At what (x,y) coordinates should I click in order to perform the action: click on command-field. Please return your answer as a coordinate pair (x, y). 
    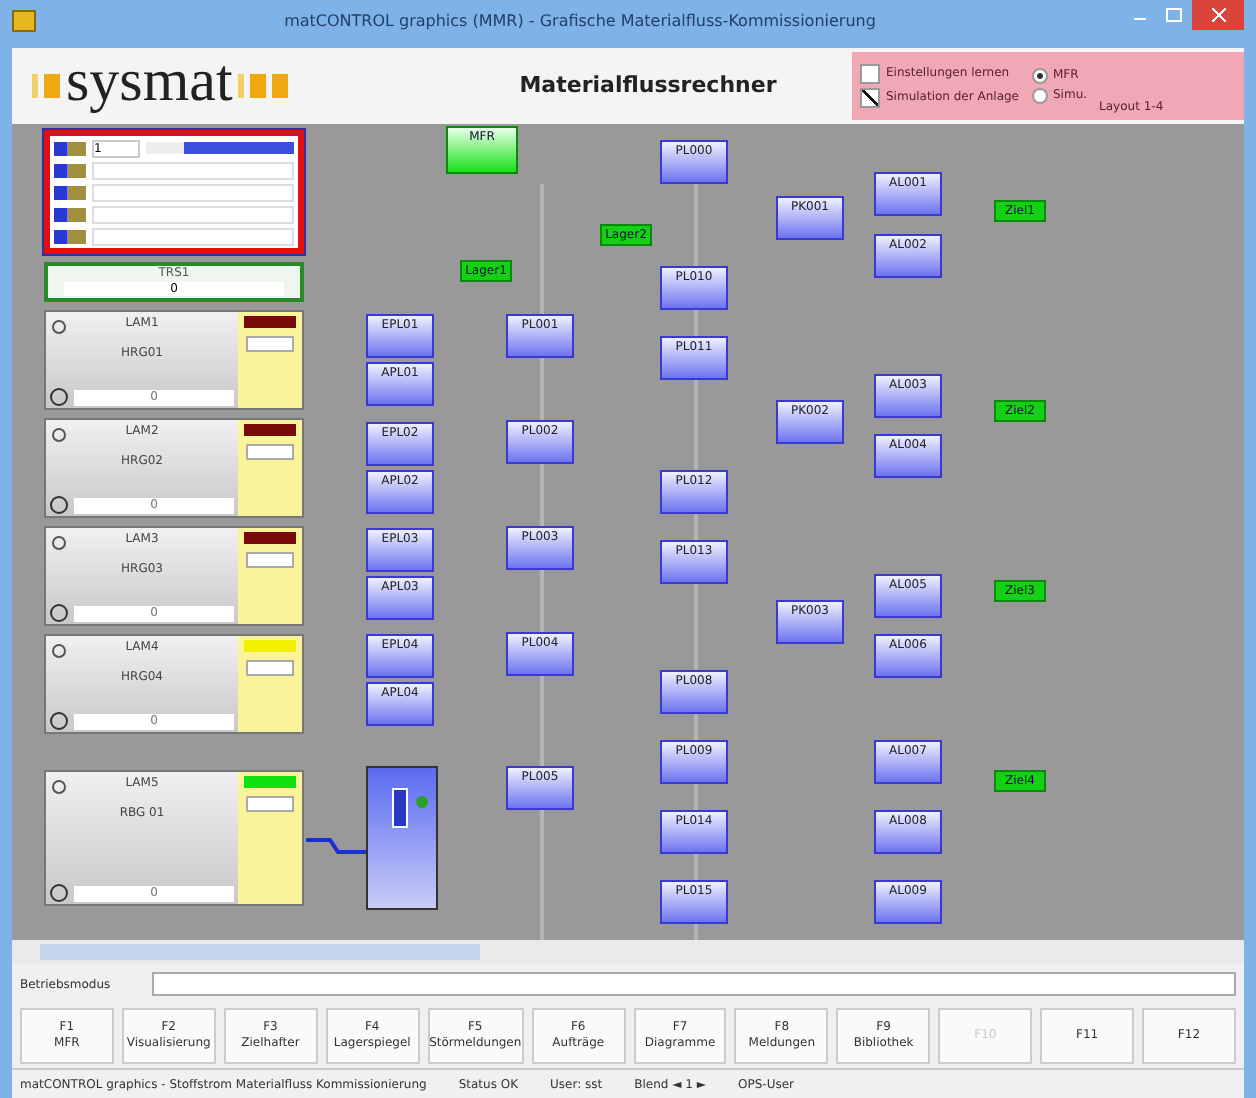
    Looking at the image, I should click on (694, 984).